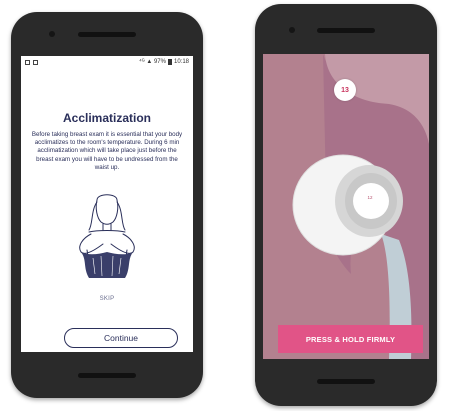 The height and width of the screenshot is (411, 449). What do you see at coordinates (35, 62) in the screenshot?
I see `image-notification-icon` at bounding box center [35, 62].